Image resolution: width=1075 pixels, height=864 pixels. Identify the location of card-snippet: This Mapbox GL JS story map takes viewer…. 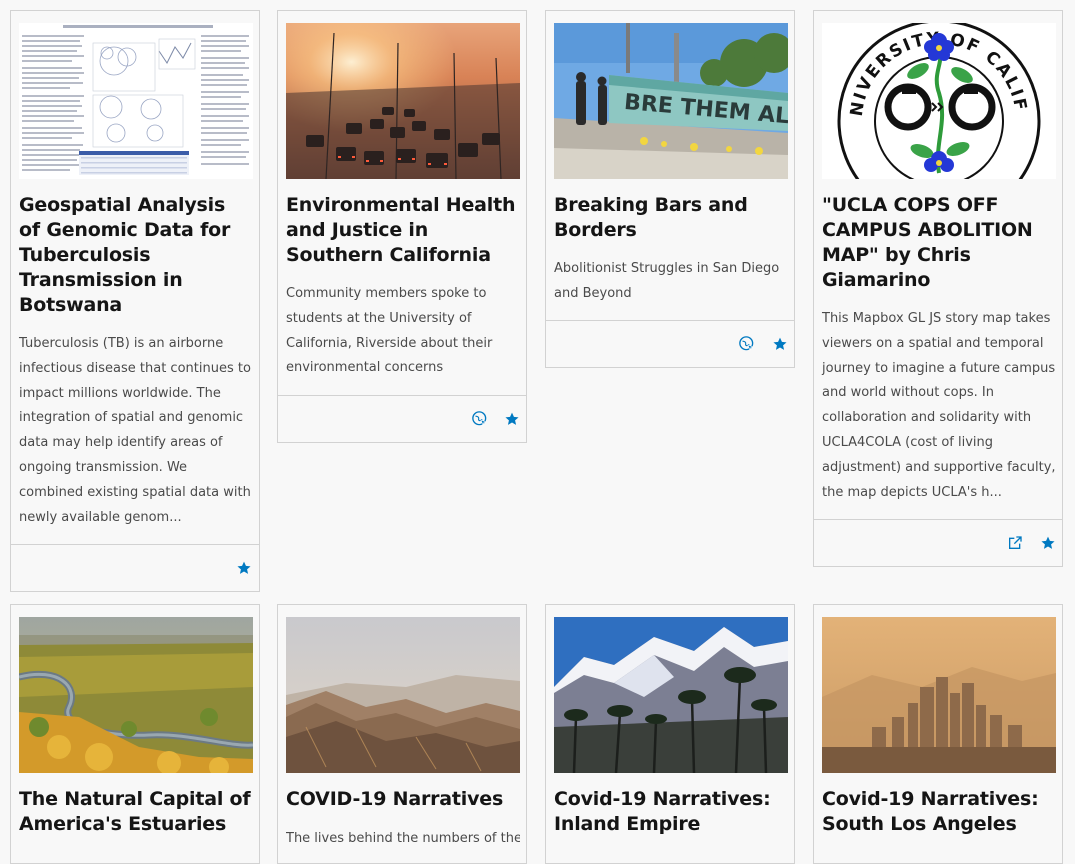
(939, 405).